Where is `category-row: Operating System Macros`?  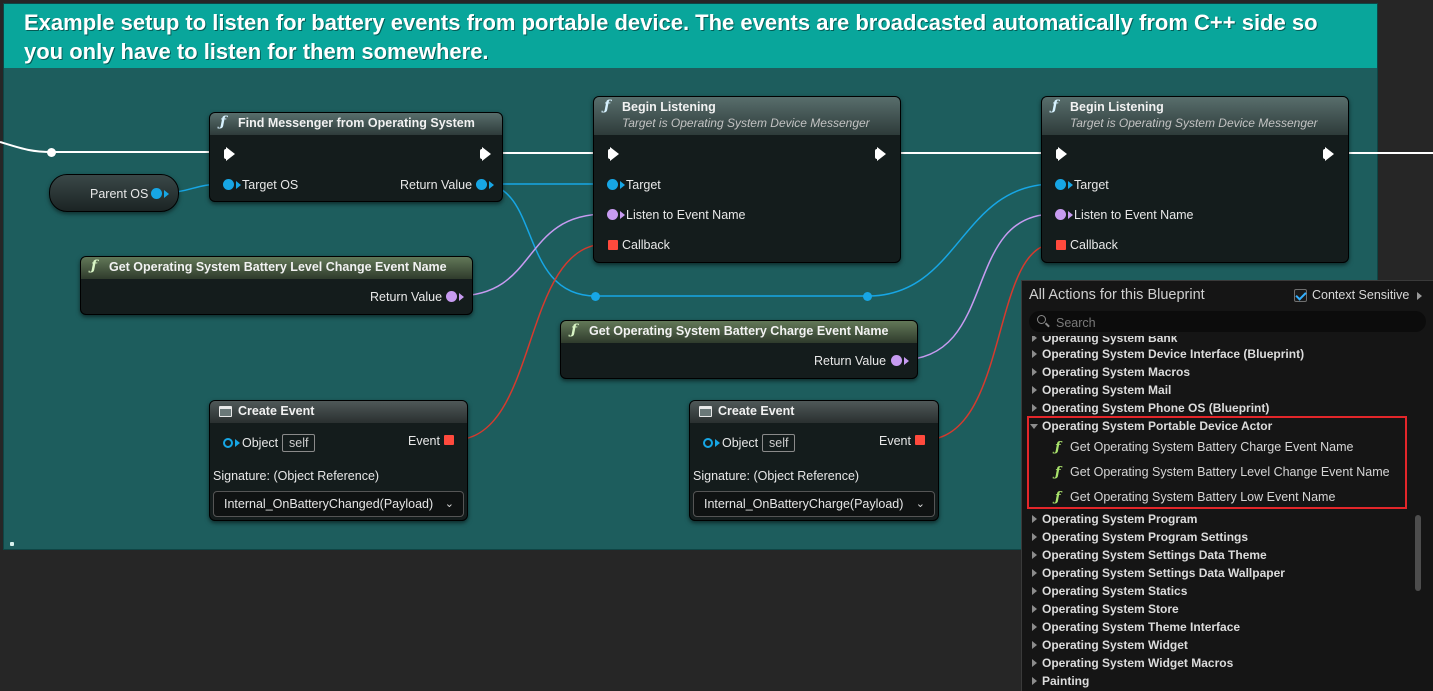 category-row: Operating System Macros is located at coordinates (1217, 372).